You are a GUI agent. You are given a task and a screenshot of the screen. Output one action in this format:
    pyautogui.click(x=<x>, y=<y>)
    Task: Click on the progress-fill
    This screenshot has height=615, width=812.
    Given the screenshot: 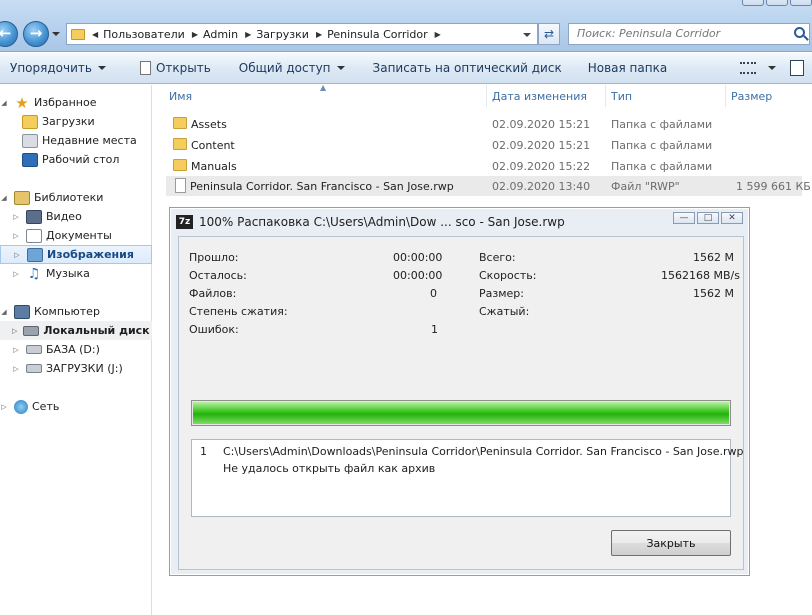 What is the action you would take?
    pyautogui.click(x=461, y=413)
    